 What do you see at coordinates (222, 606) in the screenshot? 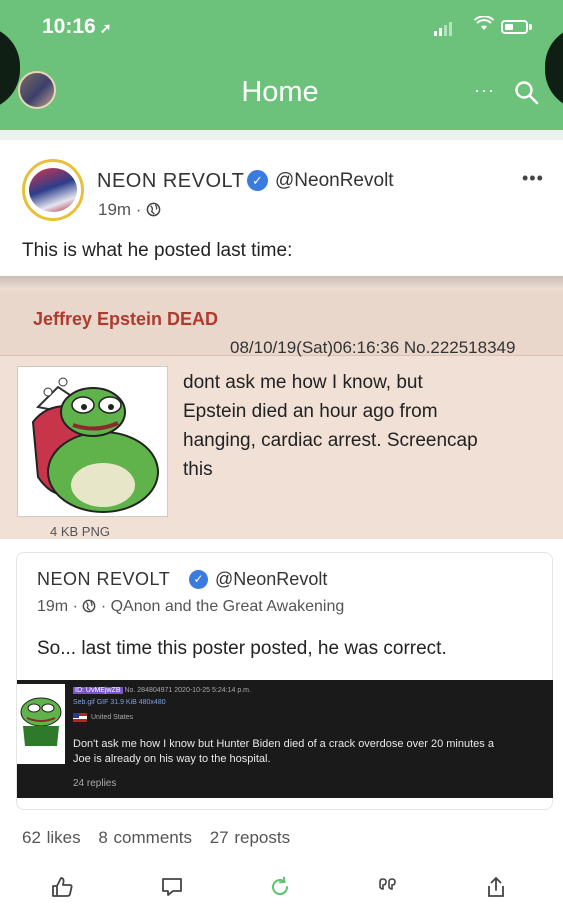
I see `quoted-group-link: · QAnon and the Great Awakening` at bounding box center [222, 606].